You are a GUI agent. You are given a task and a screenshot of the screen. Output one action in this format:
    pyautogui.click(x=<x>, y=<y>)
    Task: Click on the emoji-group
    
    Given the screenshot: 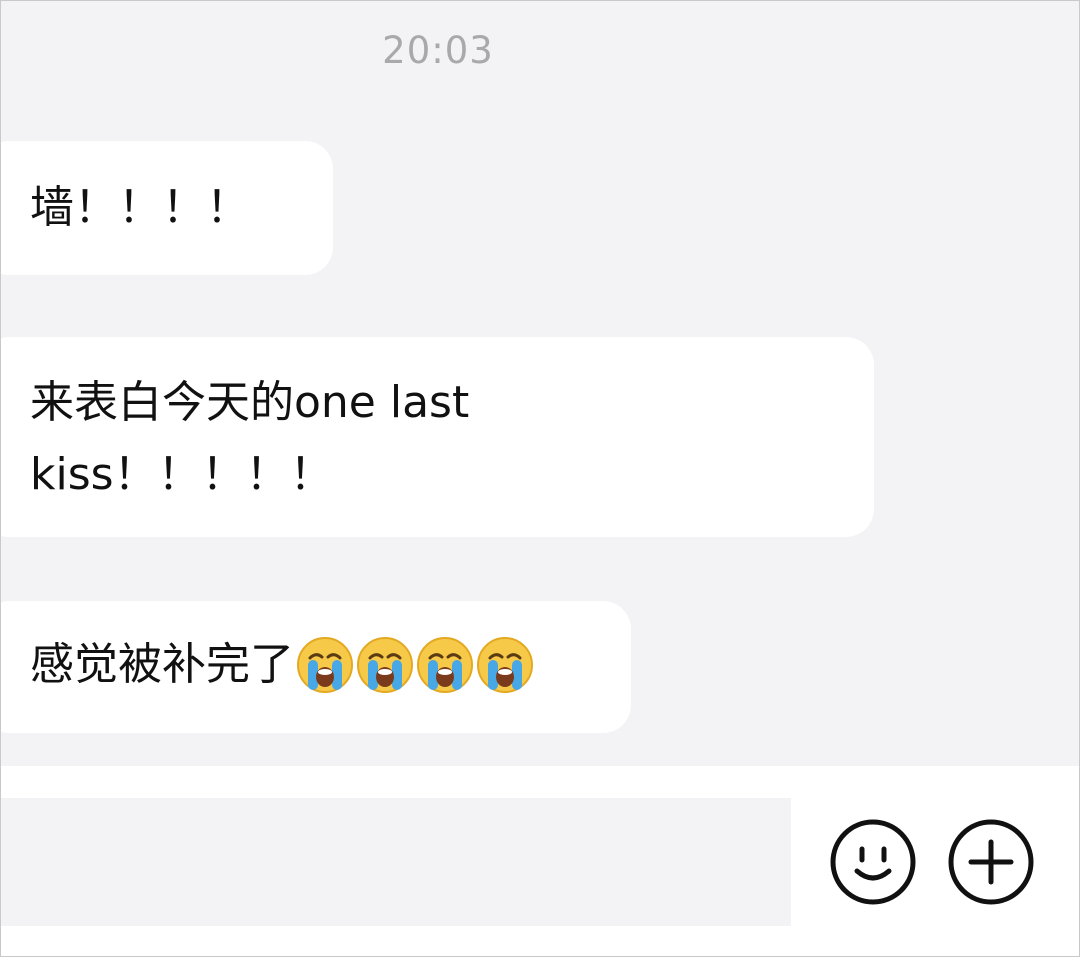 What is the action you would take?
    pyautogui.click(x=415, y=665)
    